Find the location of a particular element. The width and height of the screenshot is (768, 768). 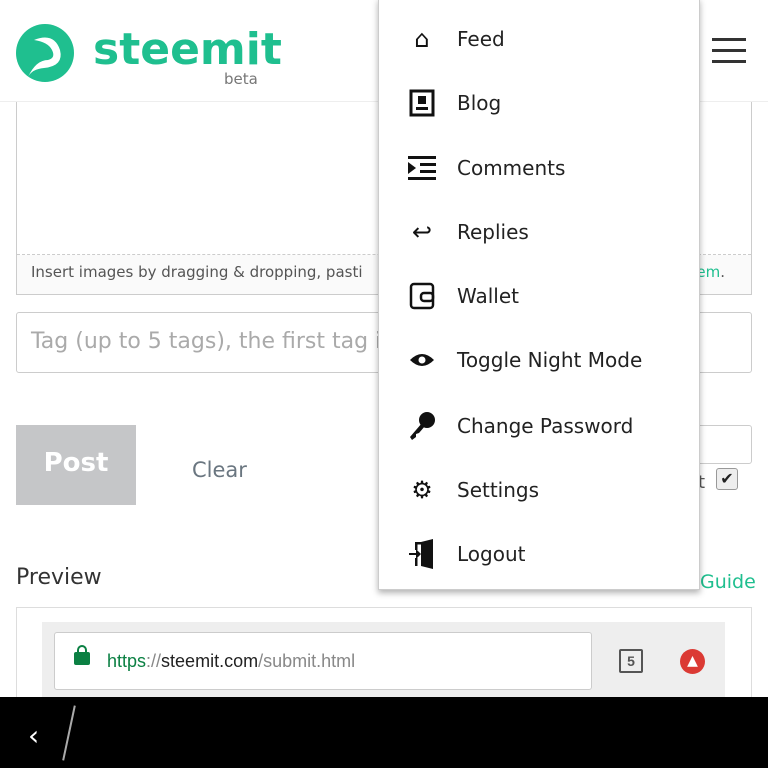

blog-icon is located at coordinates (422, 103).